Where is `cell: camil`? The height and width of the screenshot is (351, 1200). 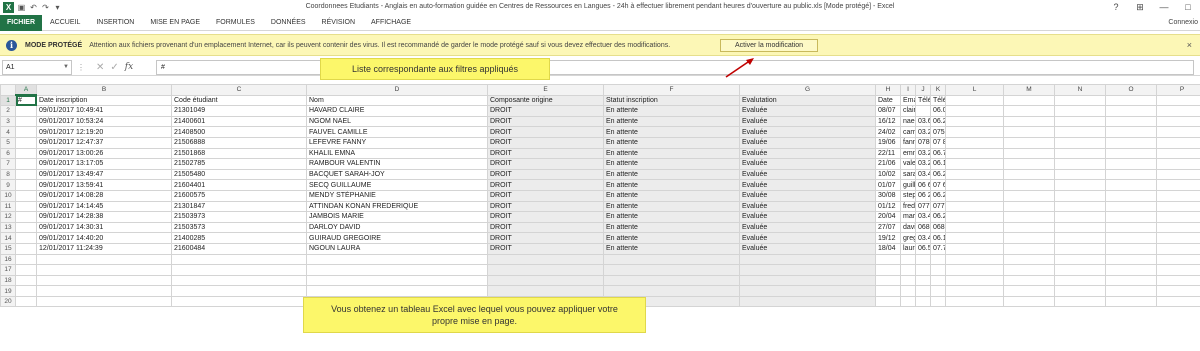 cell: camil is located at coordinates (908, 132).